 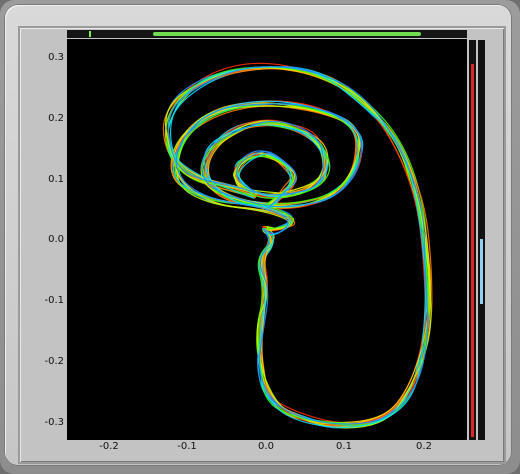 What do you see at coordinates (56, 118) in the screenshot?
I see `y-tick-label: 0.2` at bounding box center [56, 118].